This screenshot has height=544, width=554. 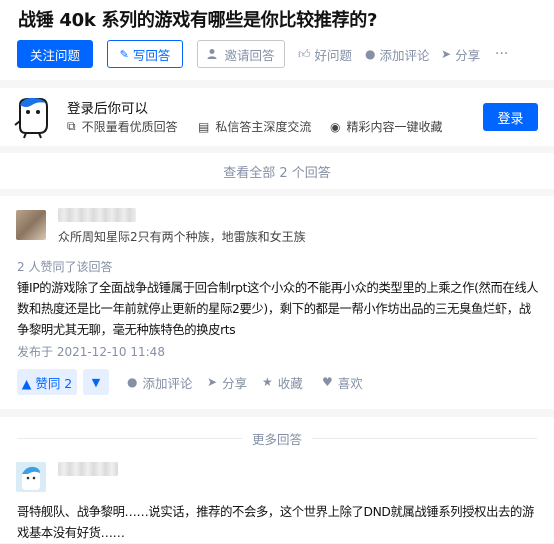 What do you see at coordinates (333, 55) in the screenshot?
I see `good-question-label: 好问题` at bounding box center [333, 55].